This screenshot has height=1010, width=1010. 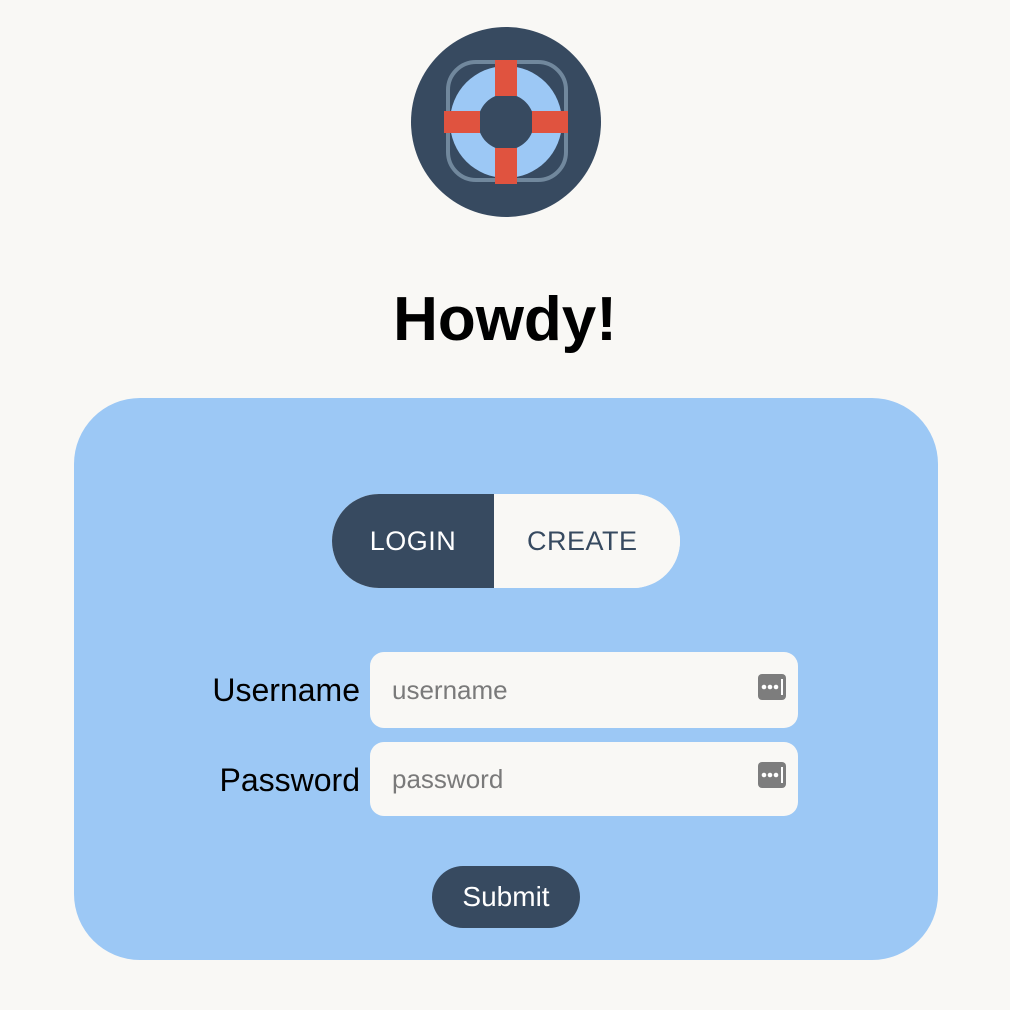 What do you see at coordinates (572, 690) in the screenshot?
I see `username-input` at bounding box center [572, 690].